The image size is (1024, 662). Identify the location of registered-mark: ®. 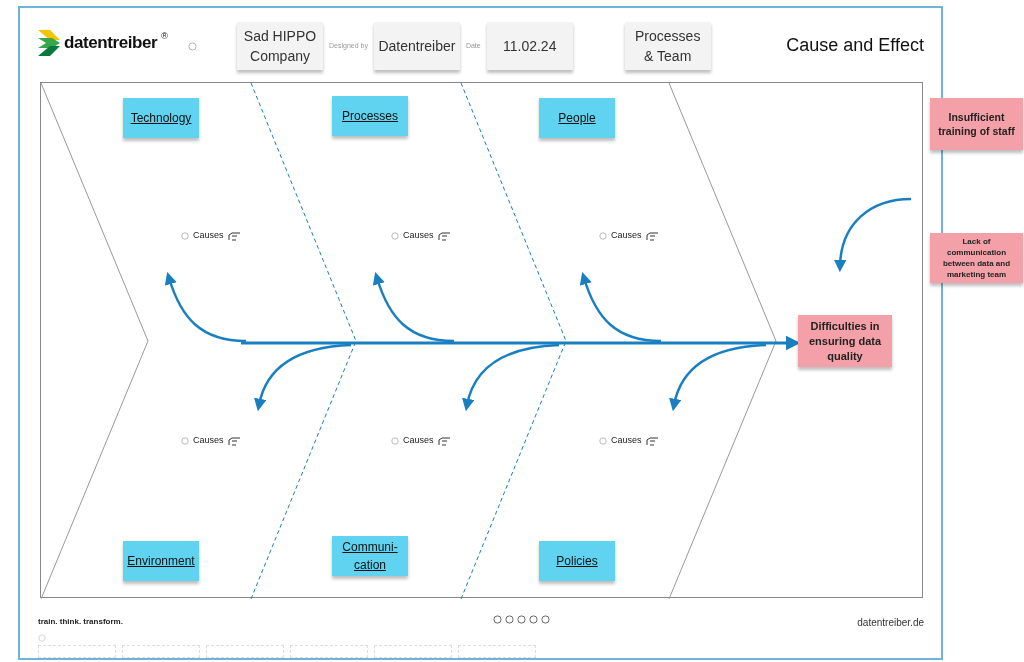
(164, 36).